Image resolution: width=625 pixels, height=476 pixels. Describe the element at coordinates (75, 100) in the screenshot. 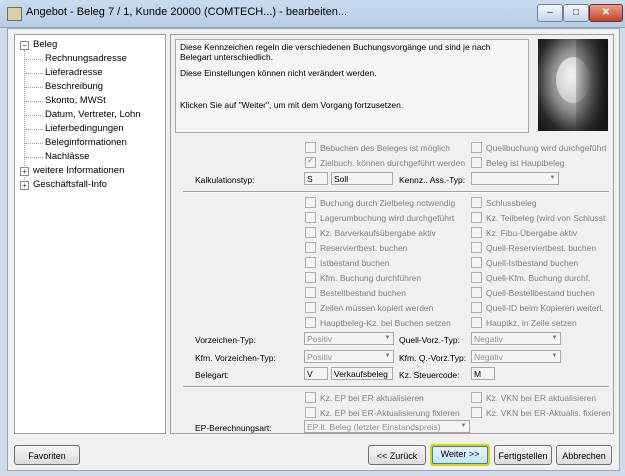

I see `tree-item-skonto-mwst: Skonto, MWSt` at that location.